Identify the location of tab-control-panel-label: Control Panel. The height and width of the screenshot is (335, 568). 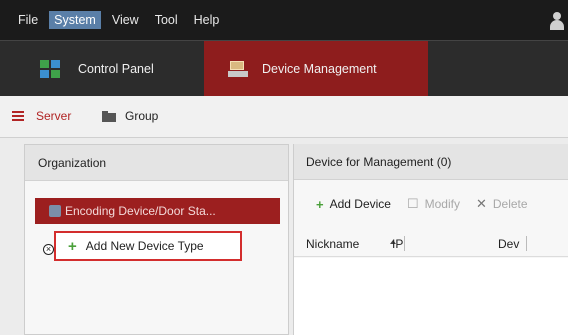
(116, 69).